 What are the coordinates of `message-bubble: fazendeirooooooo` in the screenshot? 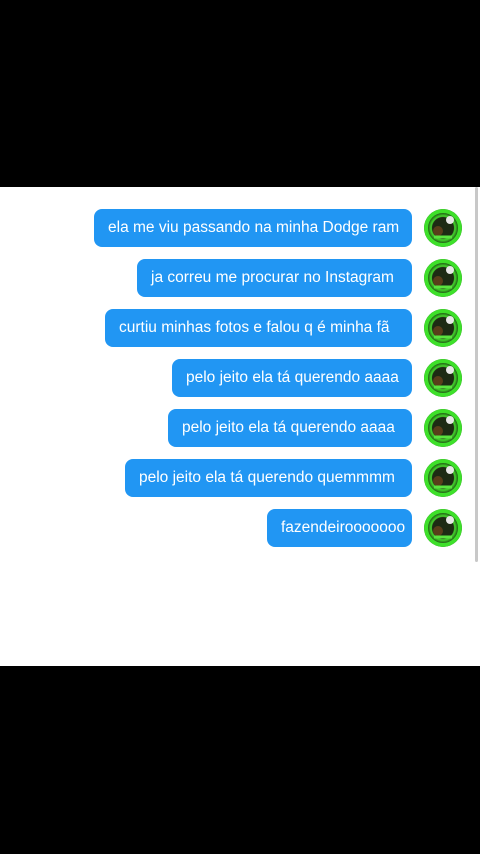 It's located at (339, 528).